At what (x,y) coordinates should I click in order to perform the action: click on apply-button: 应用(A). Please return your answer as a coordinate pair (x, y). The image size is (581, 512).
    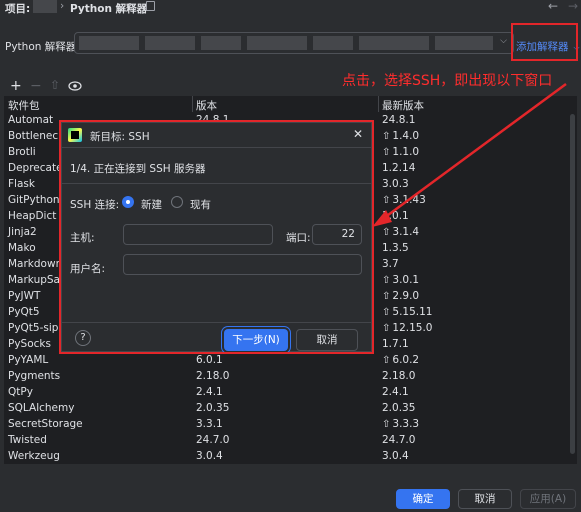
    Looking at the image, I should click on (548, 499).